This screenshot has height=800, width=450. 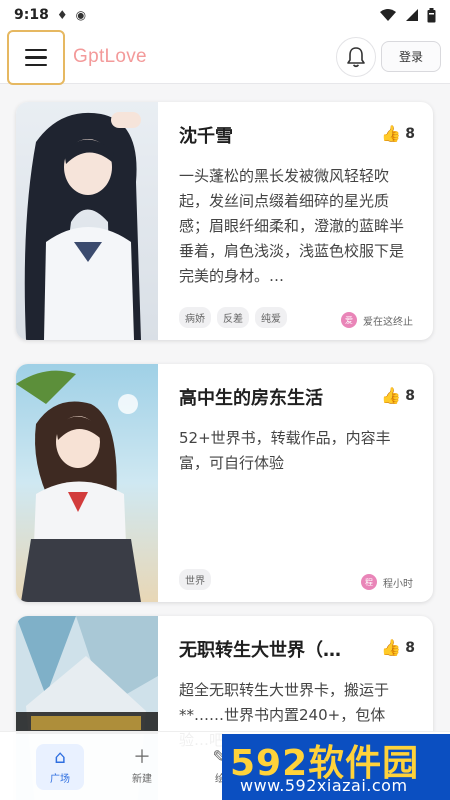 I want to click on author-name: 程小时, so click(x=398, y=584).